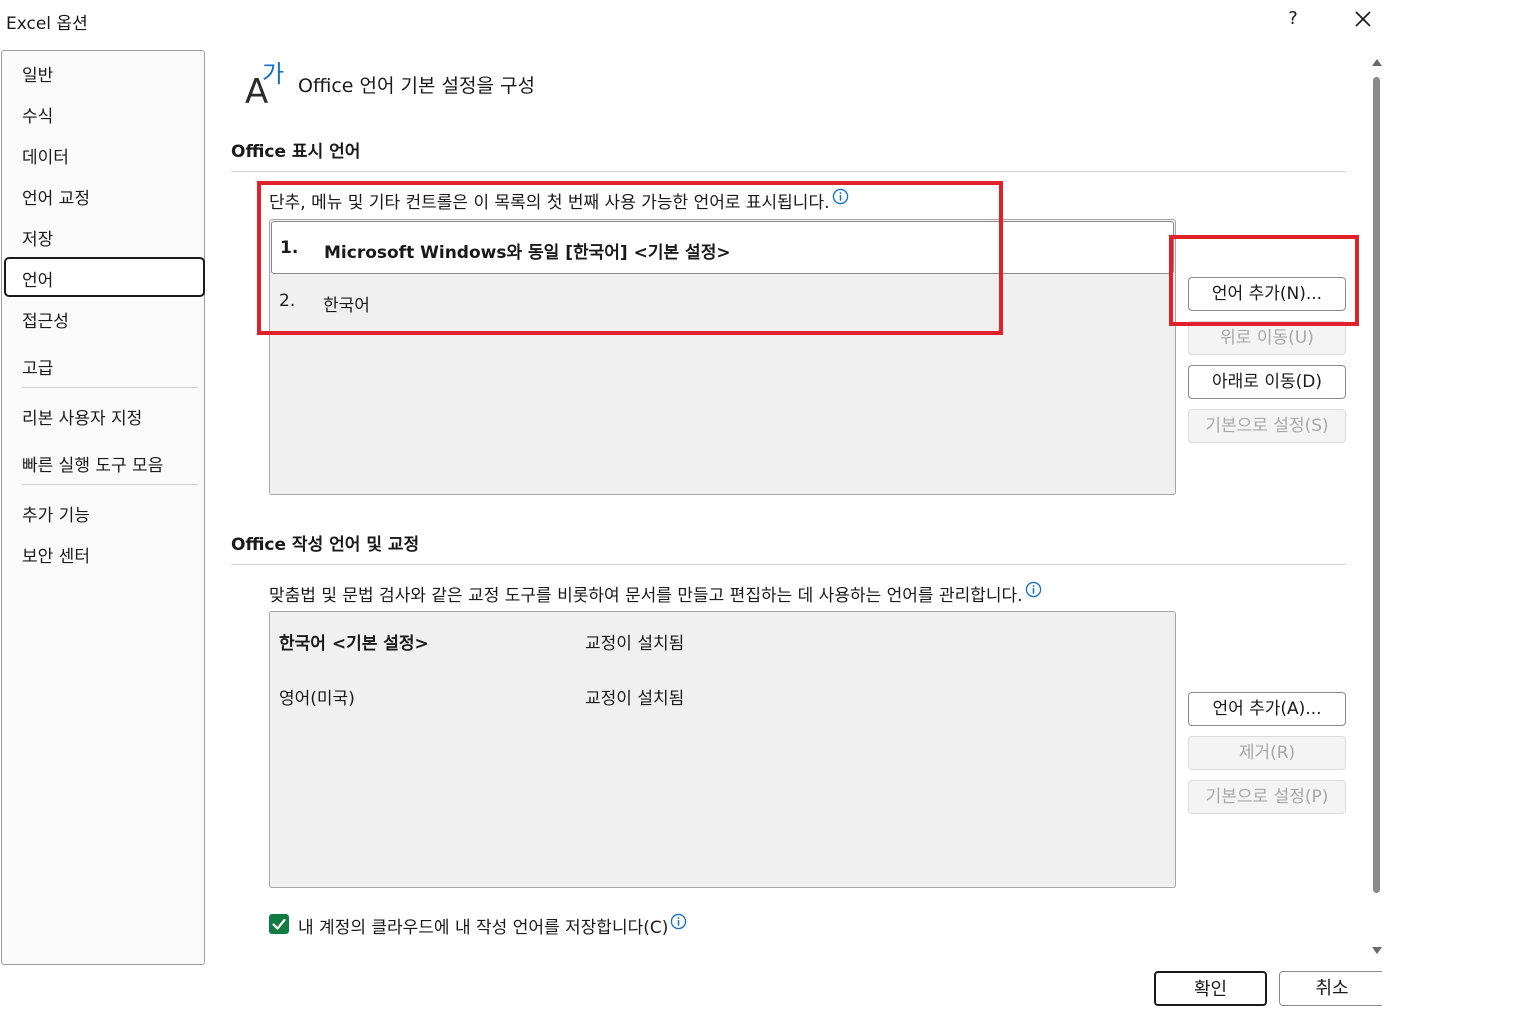 This screenshot has width=1529, height=1012. Describe the element at coordinates (1455, 506) in the screenshot. I see `window-edge-blank` at that location.